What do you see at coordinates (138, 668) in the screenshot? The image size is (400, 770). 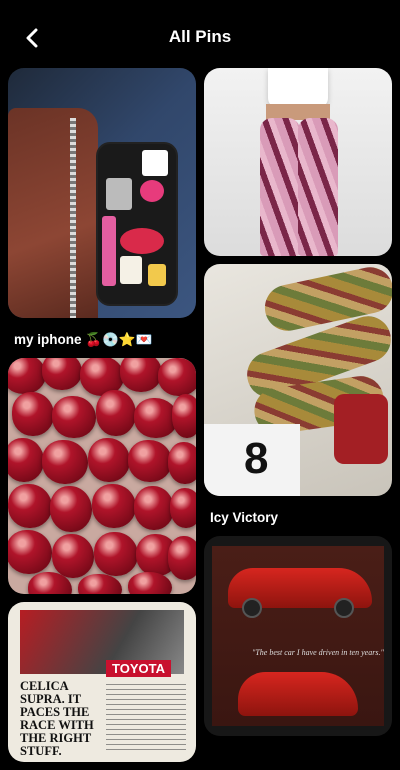 I see `ad-brand-text: TOYOTA` at bounding box center [138, 668].